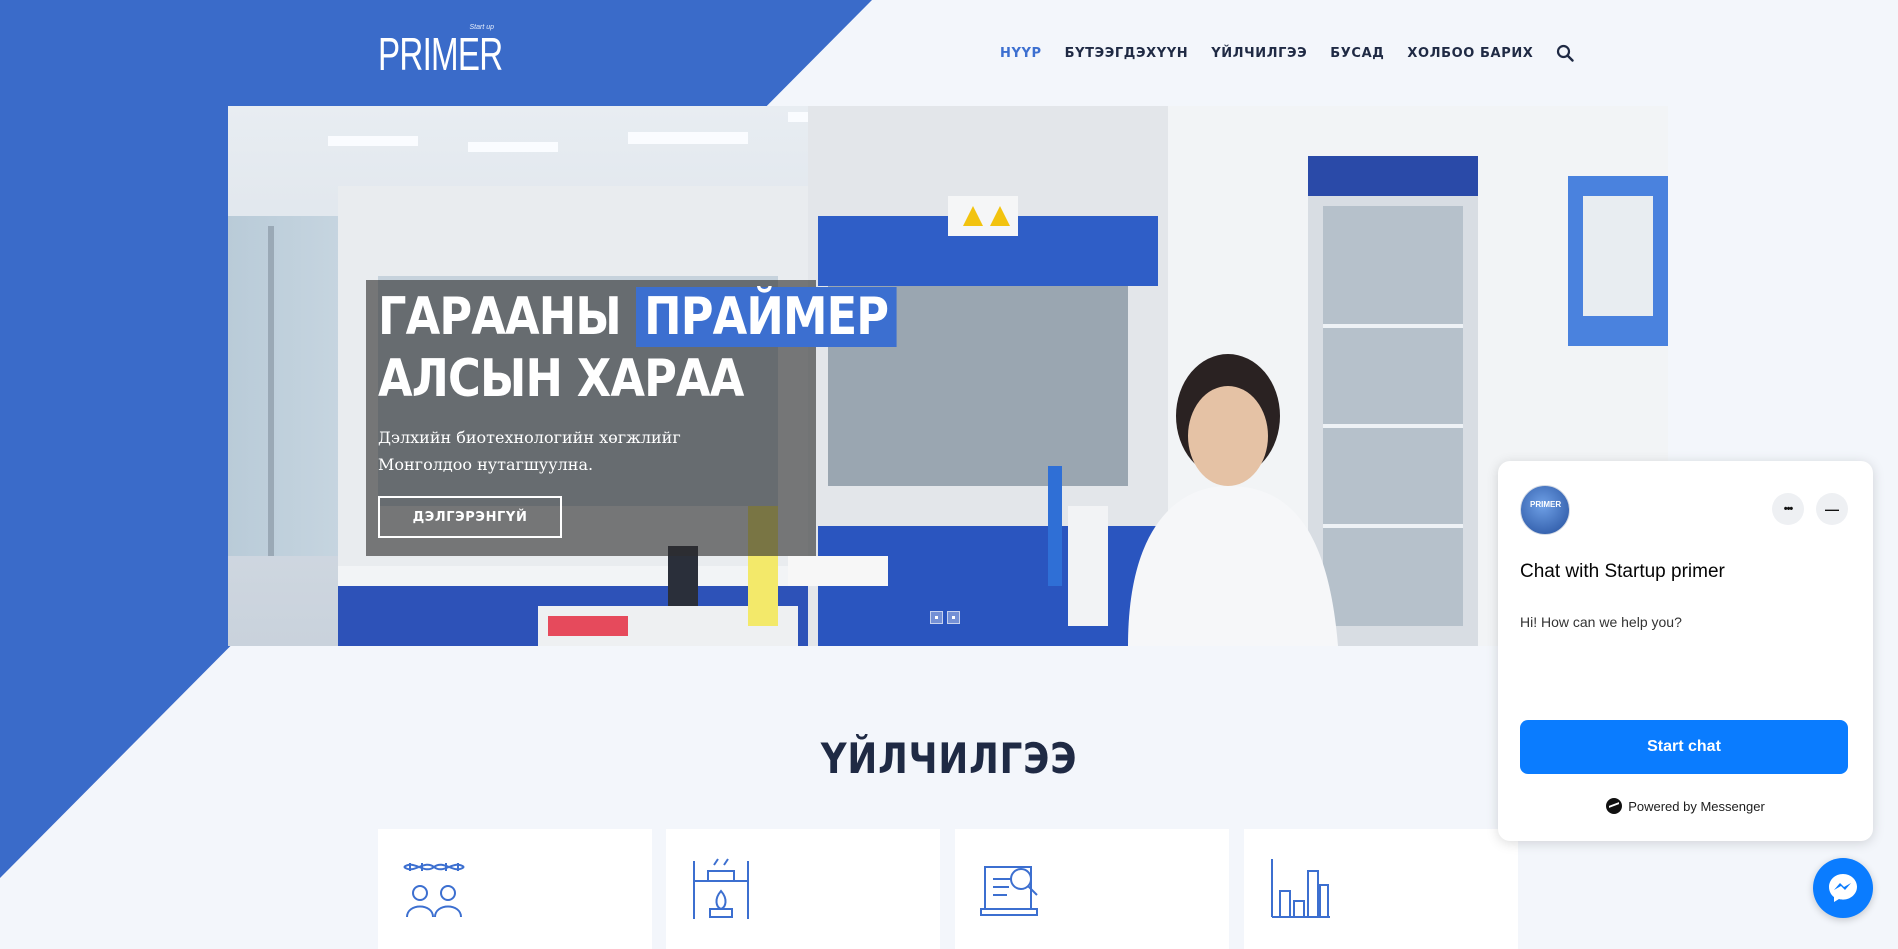 Image resolution: width=1898 pixels, height=949 pixels. I want to click on nav-item-home: НҮҮР, so click(1021, 53).